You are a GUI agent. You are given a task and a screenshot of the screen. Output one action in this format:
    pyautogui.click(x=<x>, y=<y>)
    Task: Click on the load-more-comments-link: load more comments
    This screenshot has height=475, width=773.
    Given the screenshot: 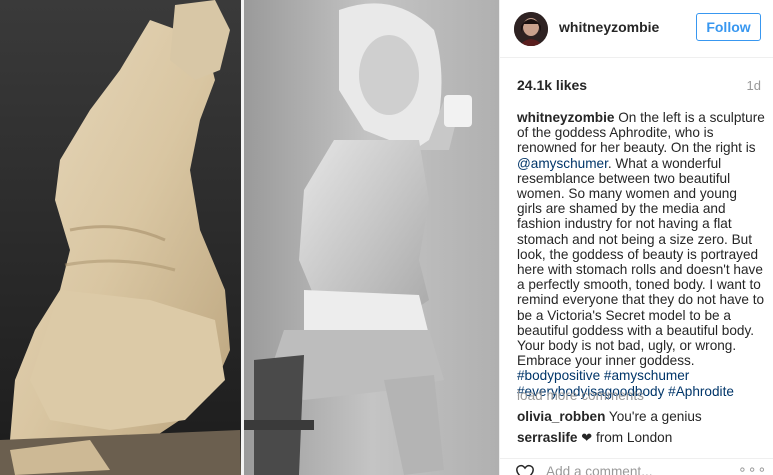 What is the action you would take?
    pyautogui.click(x=580, y=395)
    